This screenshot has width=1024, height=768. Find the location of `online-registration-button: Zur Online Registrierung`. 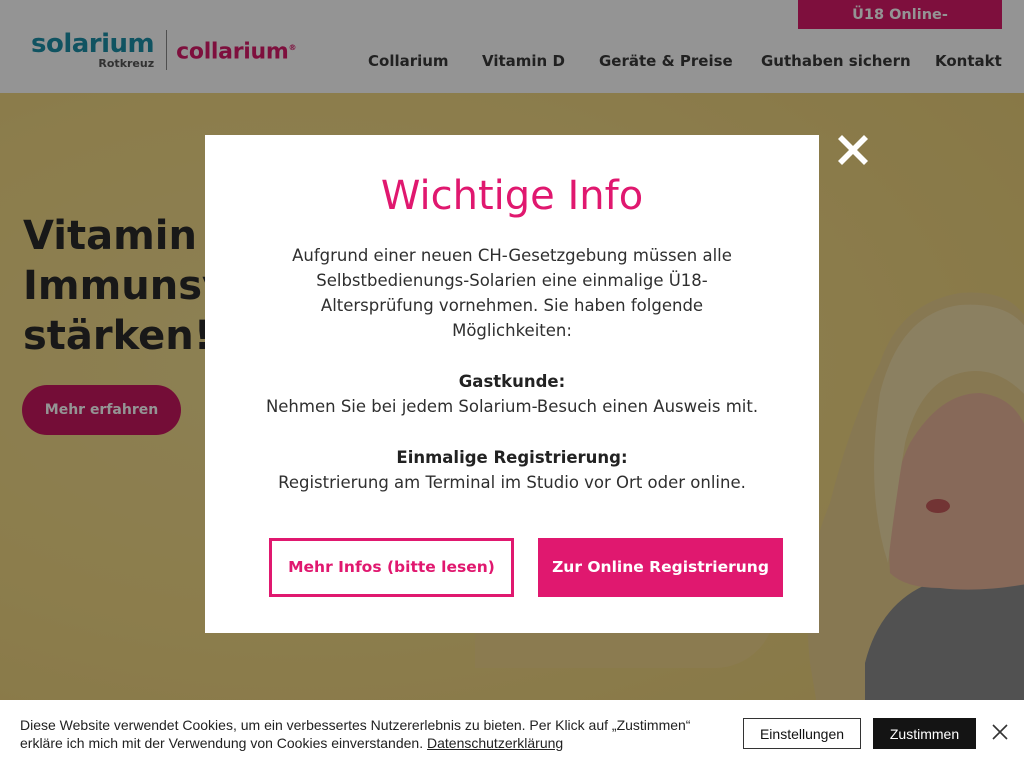

online-registration-button: Zur Online Registrierung is located at coordinates (660, 567).